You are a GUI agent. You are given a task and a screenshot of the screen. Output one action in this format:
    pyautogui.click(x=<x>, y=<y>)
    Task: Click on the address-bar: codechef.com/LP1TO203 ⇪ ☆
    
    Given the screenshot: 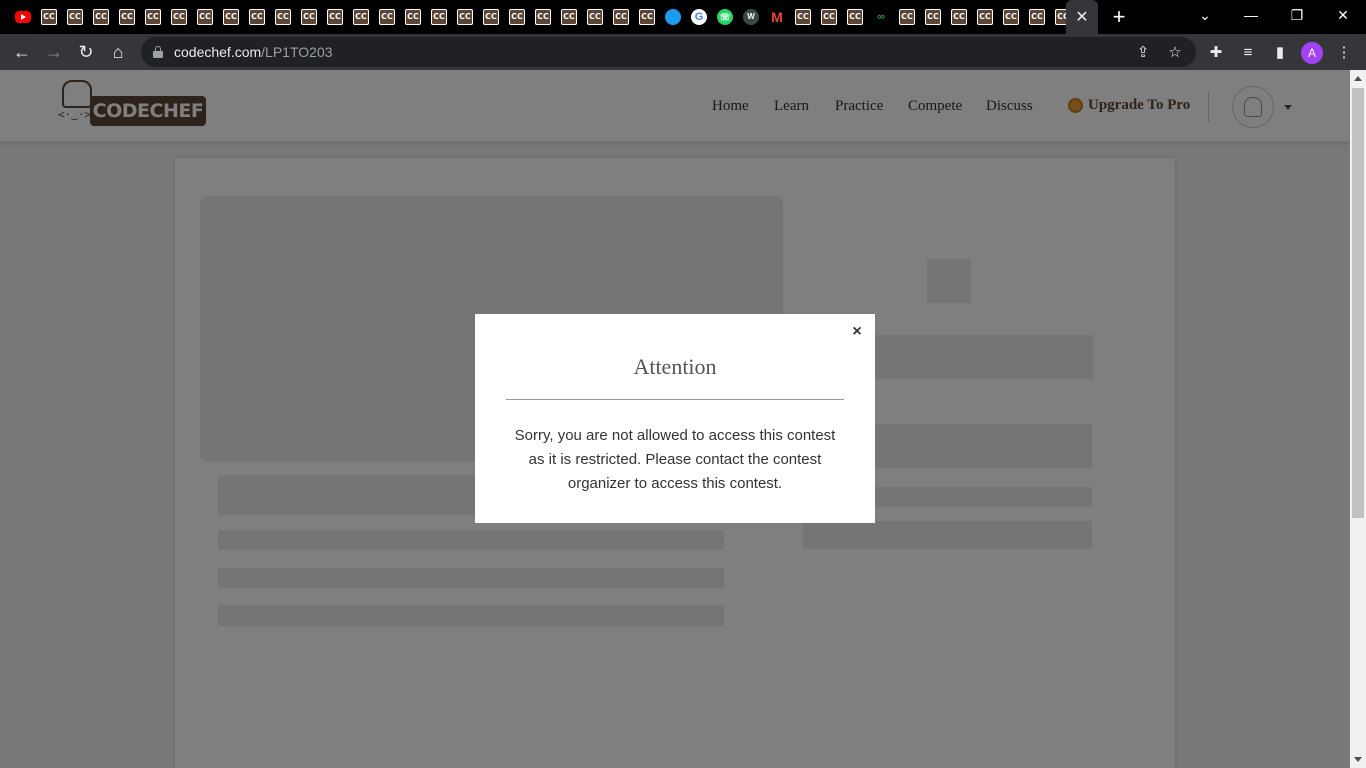 What is the action you would take?
    pyautogui.click(x=668, y=52)
    